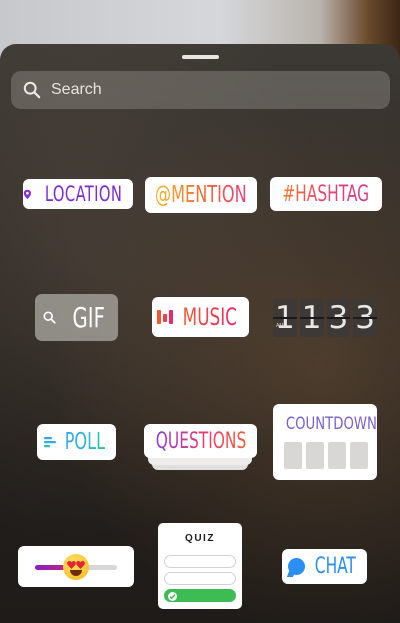 This screenshot has height=623, width=400. I want to click on chat-label: CHAT, so click(335, 566).